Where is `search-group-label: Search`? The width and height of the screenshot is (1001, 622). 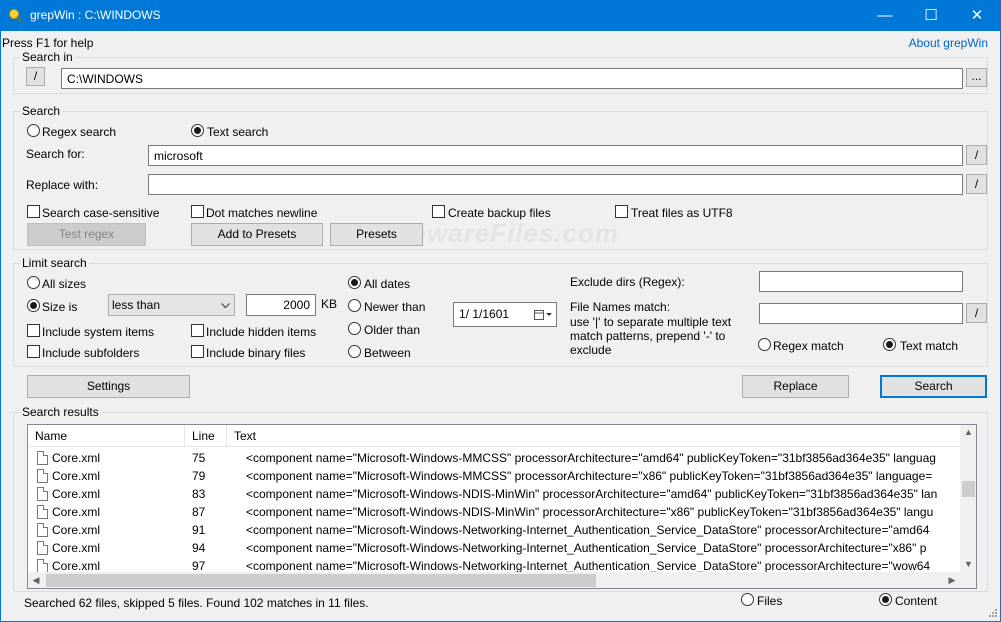 search-group-label: Search is located at coordinates (41, 111).